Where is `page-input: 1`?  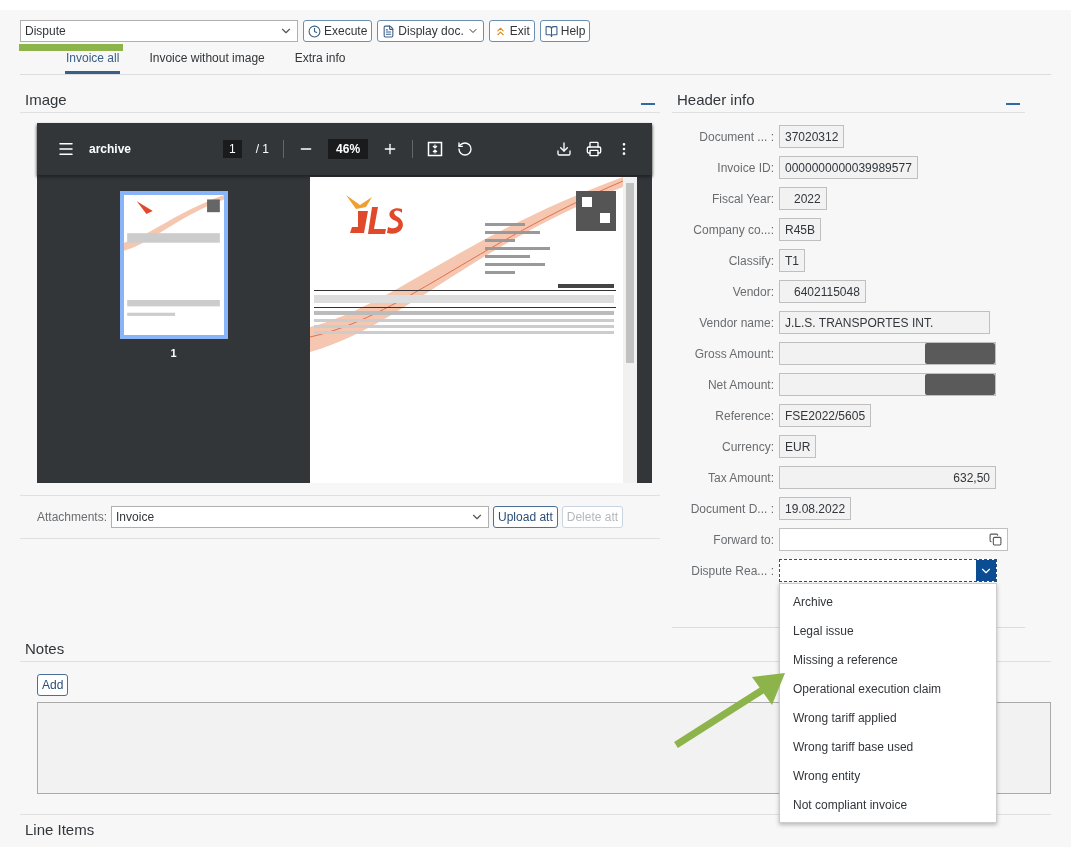 page-input: 1 is located at coordinates (232, 149).